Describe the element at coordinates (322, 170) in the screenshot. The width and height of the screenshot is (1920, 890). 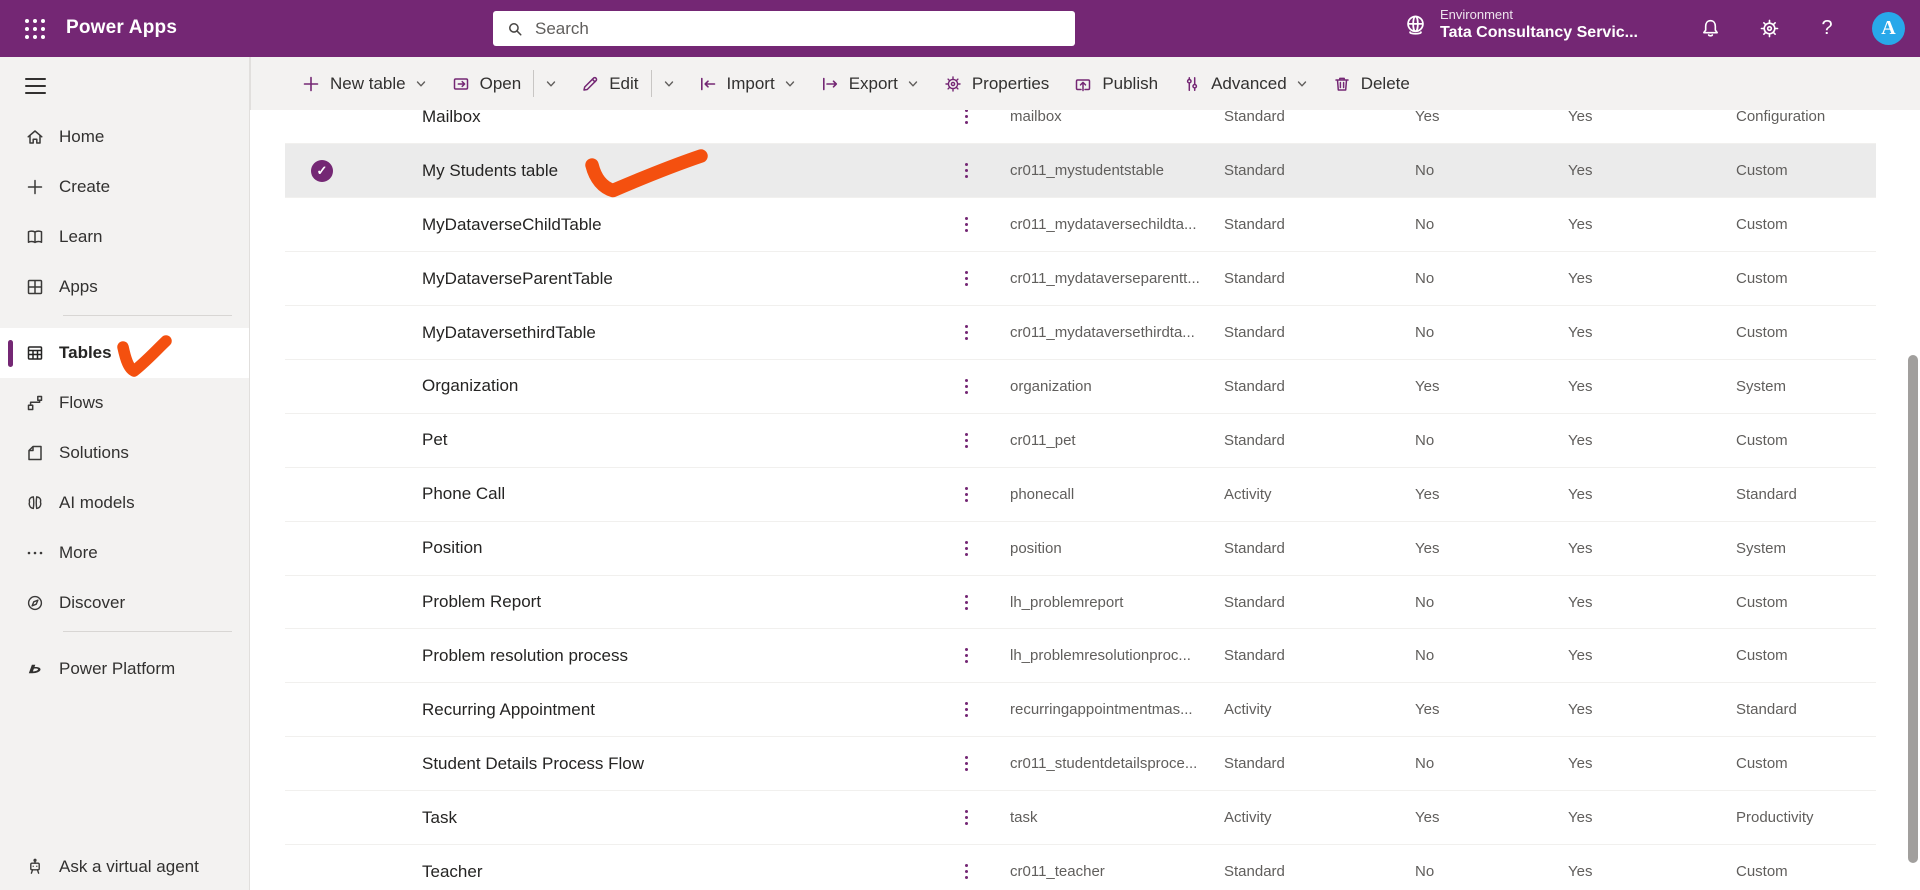
I see `row-selected-check-icon: ✓` at that location.